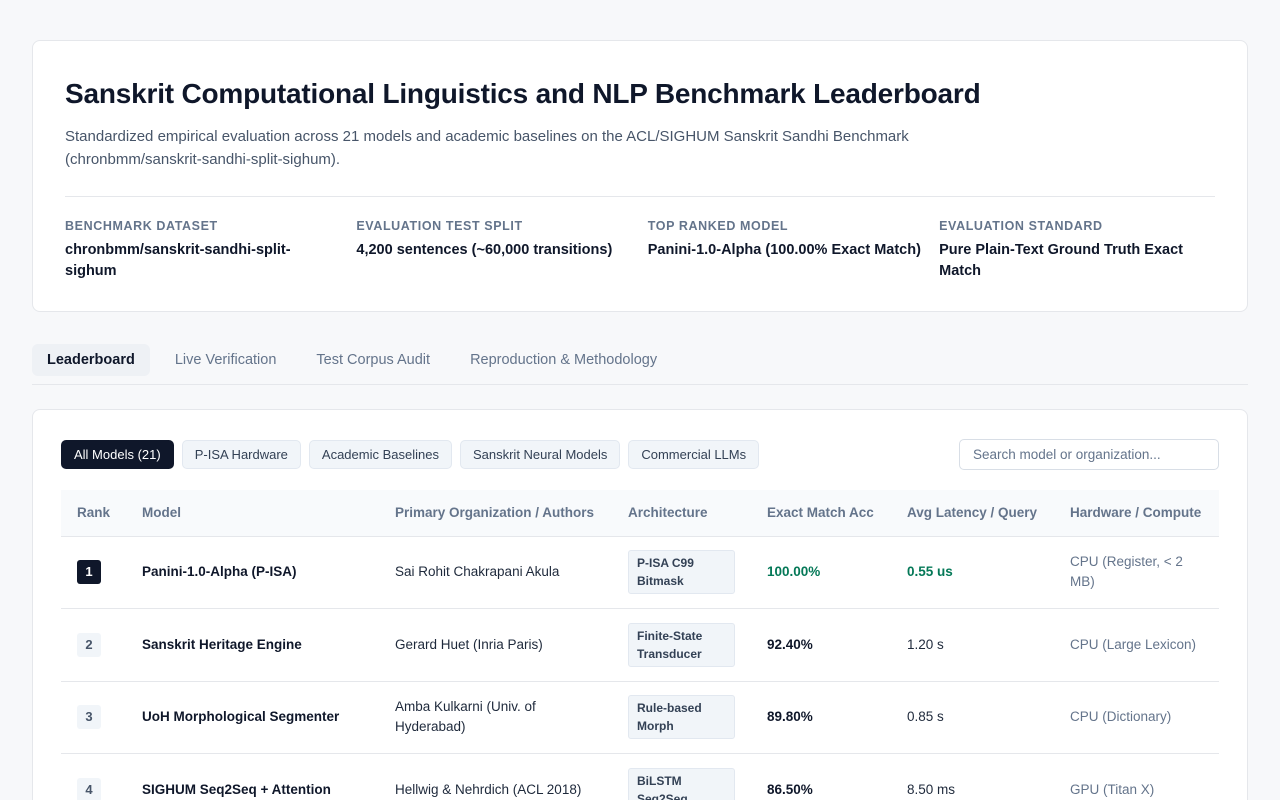 Image resolution: width=1280 pixels, height=800 pixels. I want to click on column-header-architecture: Architecture, so click(681, 513).